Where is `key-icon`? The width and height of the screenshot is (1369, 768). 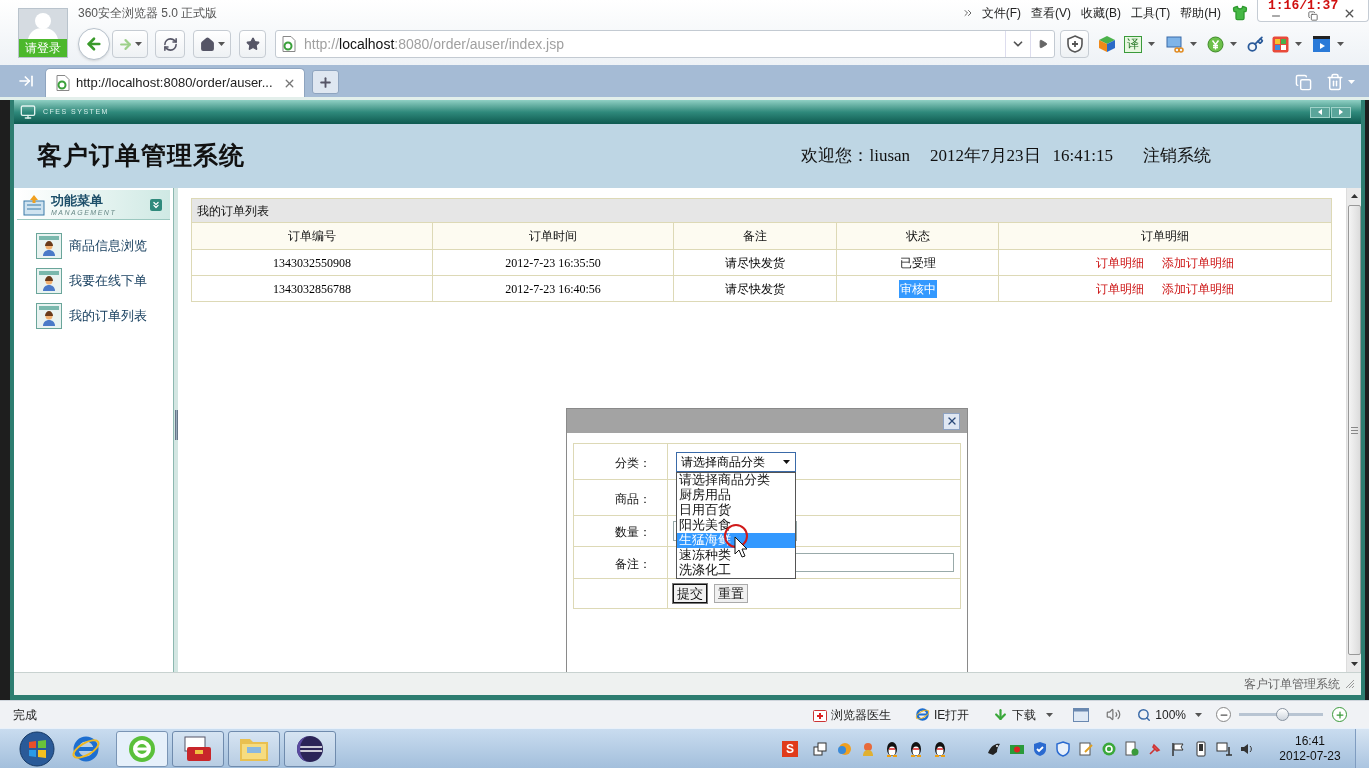 key-icon is located at coordinates (1255, 44).